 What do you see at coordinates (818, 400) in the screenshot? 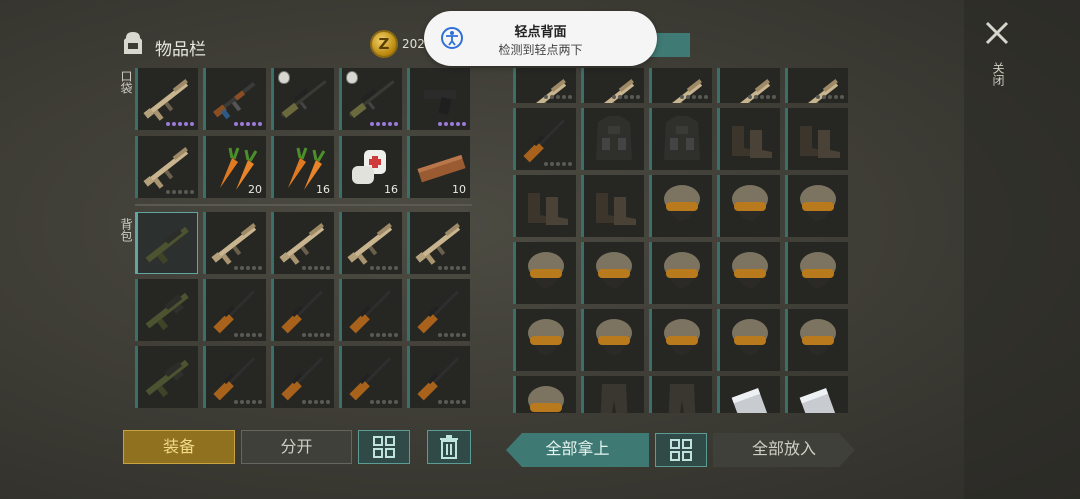
I see `metal-sheet-icon` at bounding box center [818, 400].